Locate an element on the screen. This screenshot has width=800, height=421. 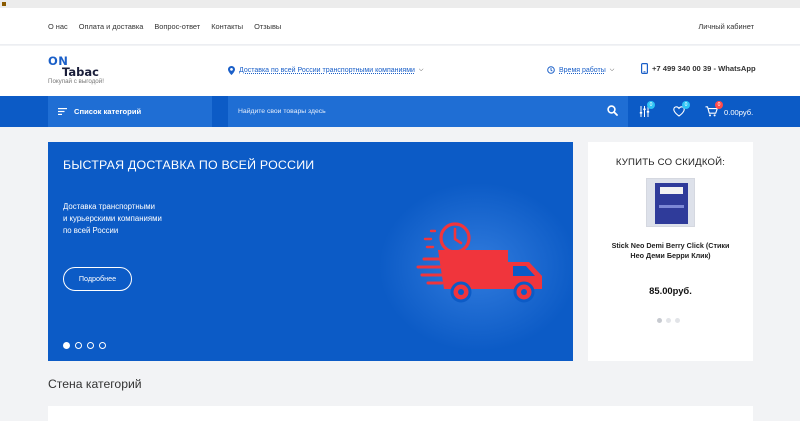
compare-button: 0 is located at coordinates (647, 111).